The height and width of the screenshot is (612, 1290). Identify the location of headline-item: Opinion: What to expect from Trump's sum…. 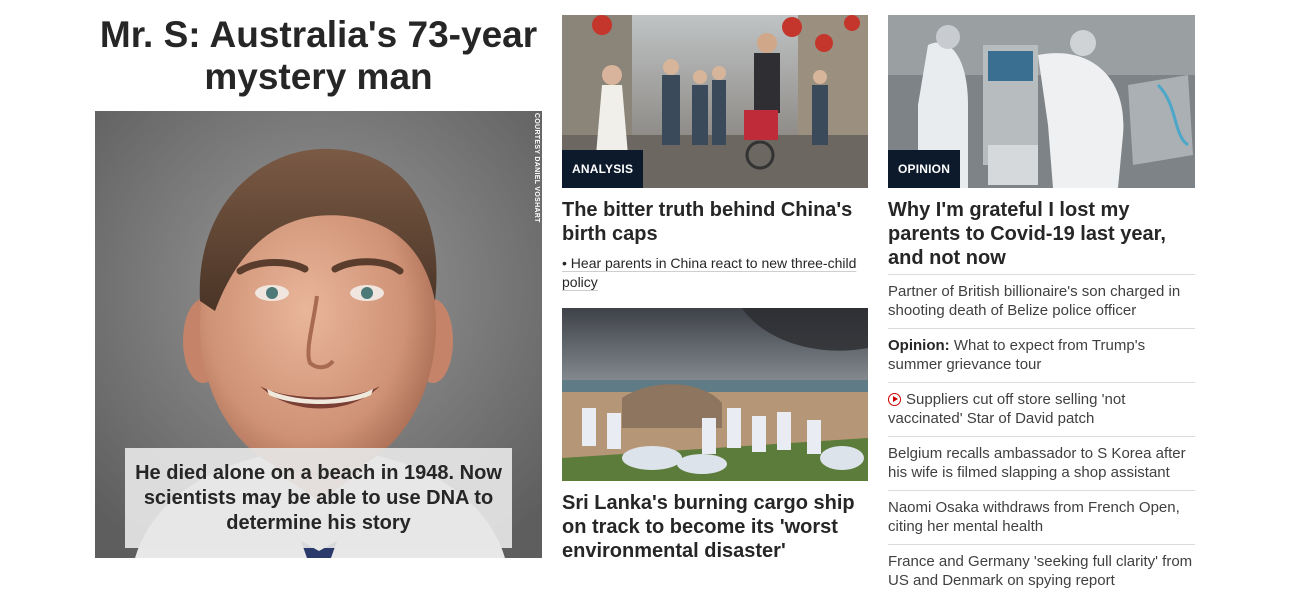
(1041, 355).